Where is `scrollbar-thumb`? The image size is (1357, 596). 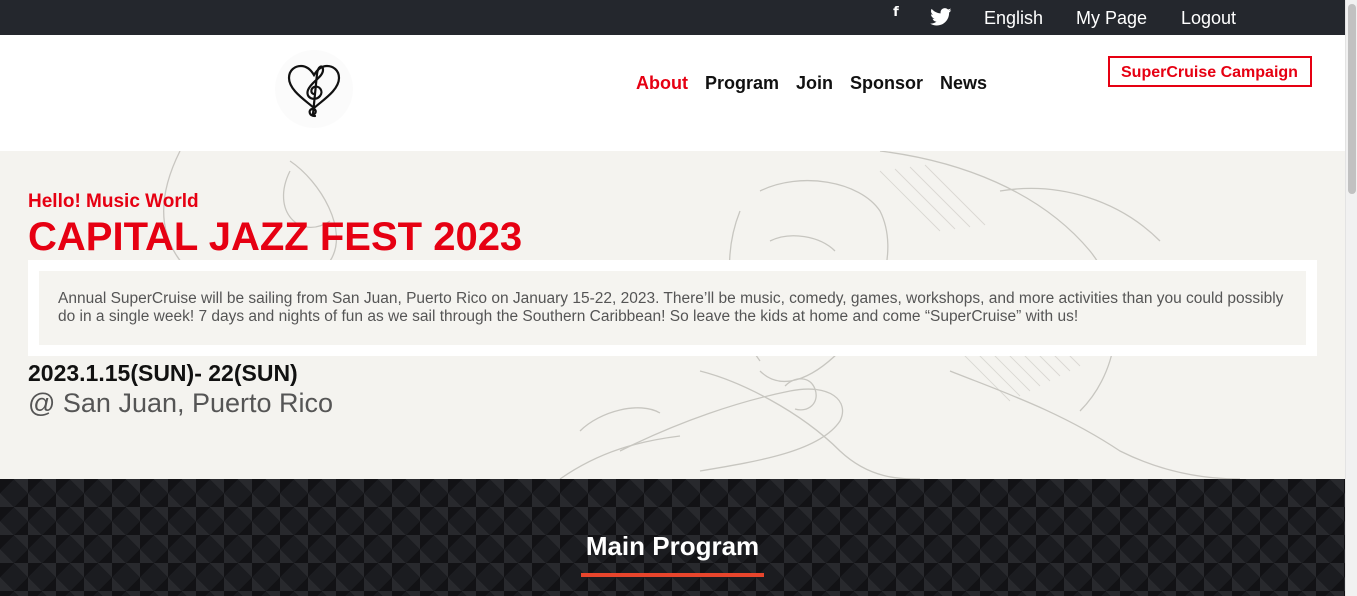 scrollbar-thumb is located at coordinates (1352, 99).